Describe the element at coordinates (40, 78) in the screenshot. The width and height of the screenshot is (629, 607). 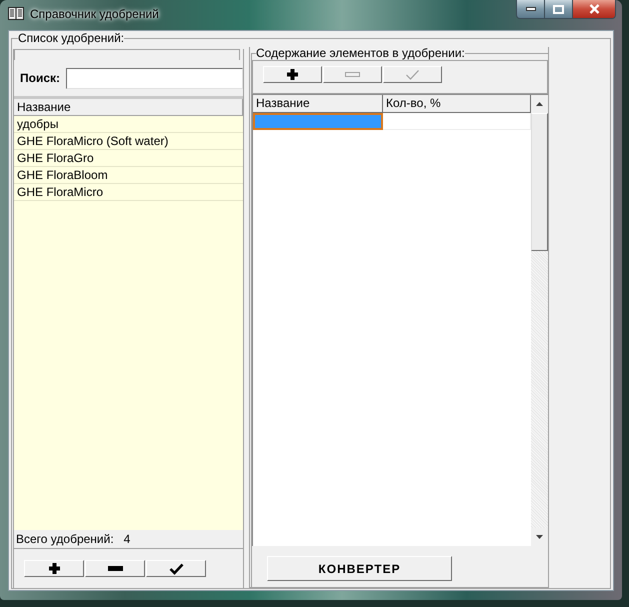
I see `search-label: Поиск:` at that location.